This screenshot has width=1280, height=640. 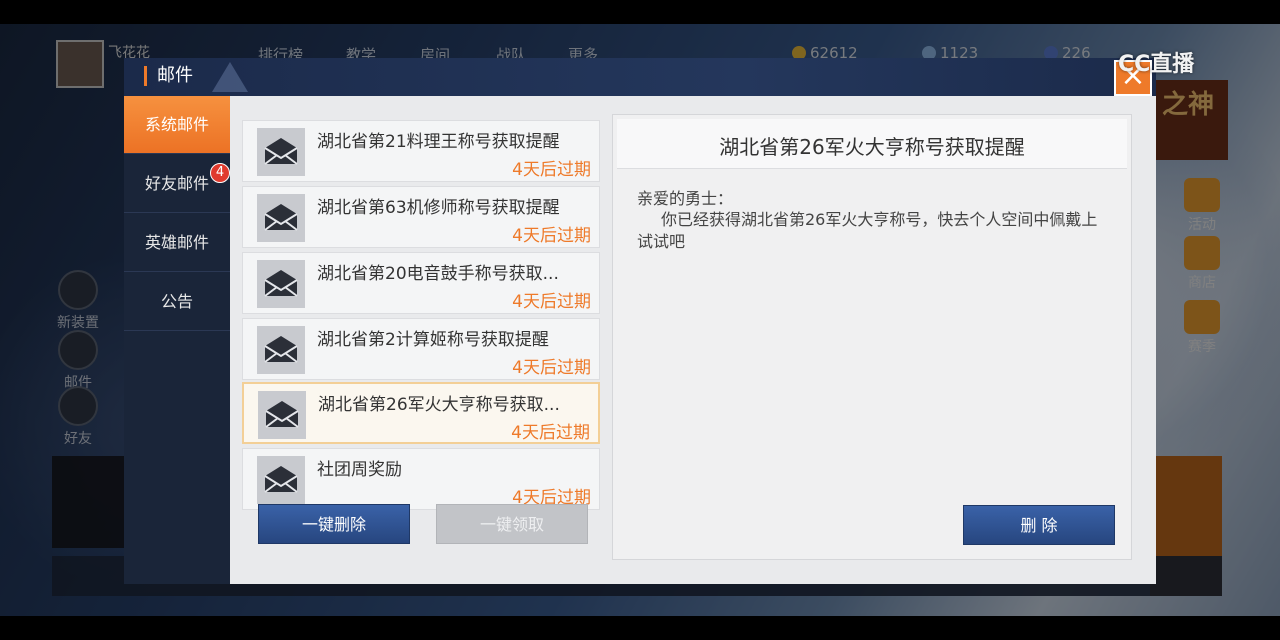 What do you see at coordinates (421, 479) in the screenshot?
I see `mail-item: 社团周奖励 4天后过期` at bounding box center [421, 479].